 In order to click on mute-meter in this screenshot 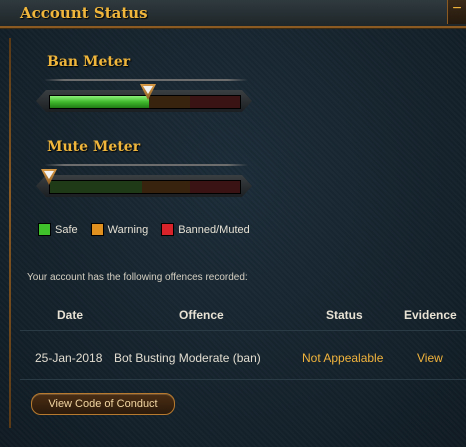, I will do `click(144, 186)`.